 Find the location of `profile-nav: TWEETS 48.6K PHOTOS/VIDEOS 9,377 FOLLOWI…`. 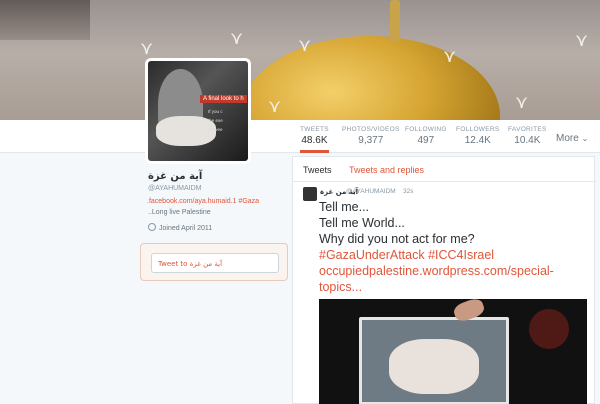

profile-nav: TWEETS 48.6K PHOTOS/VIDEOS 9,377 FOLLOWI… is located at coordinates (300, 136).